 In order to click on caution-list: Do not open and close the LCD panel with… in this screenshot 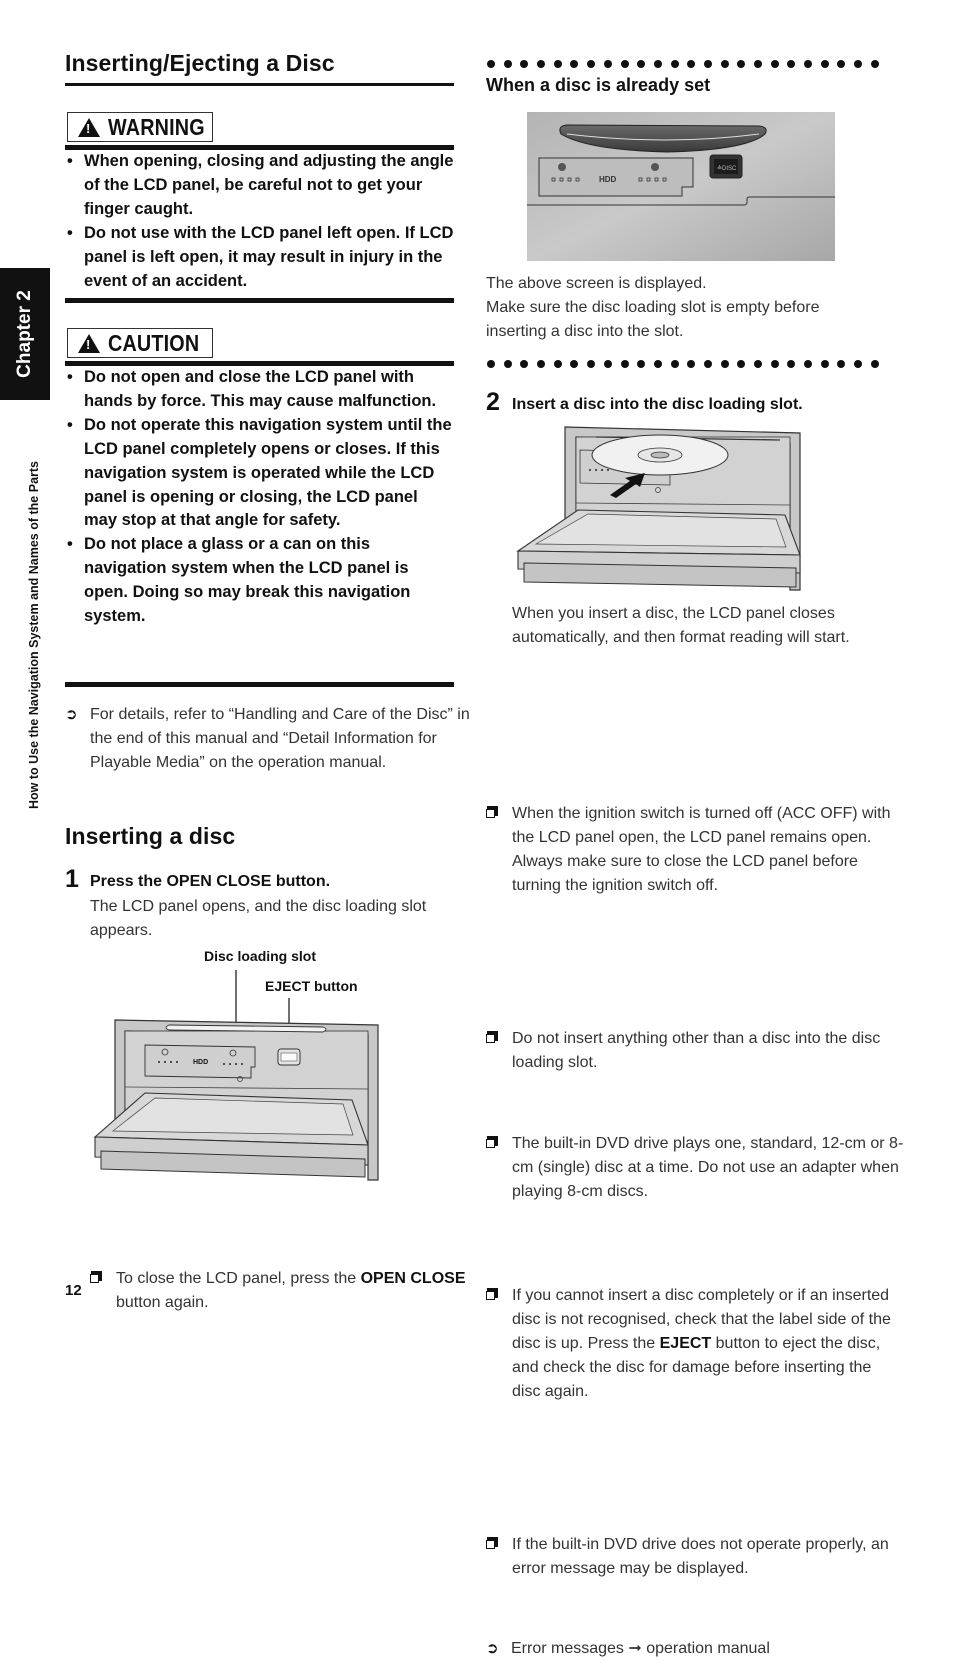, I will do `click(260, 497)`.